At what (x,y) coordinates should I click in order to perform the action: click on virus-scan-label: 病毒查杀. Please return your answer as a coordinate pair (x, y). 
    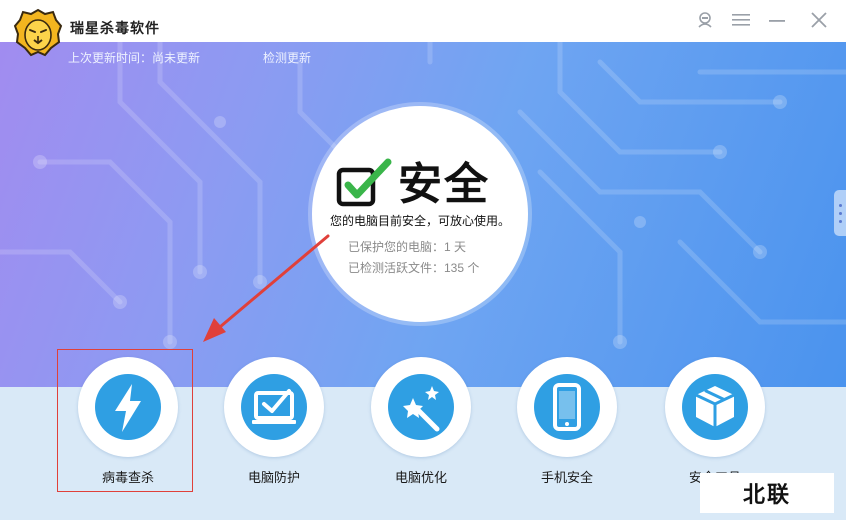
    Looking at the image, I should click on (127, 477).